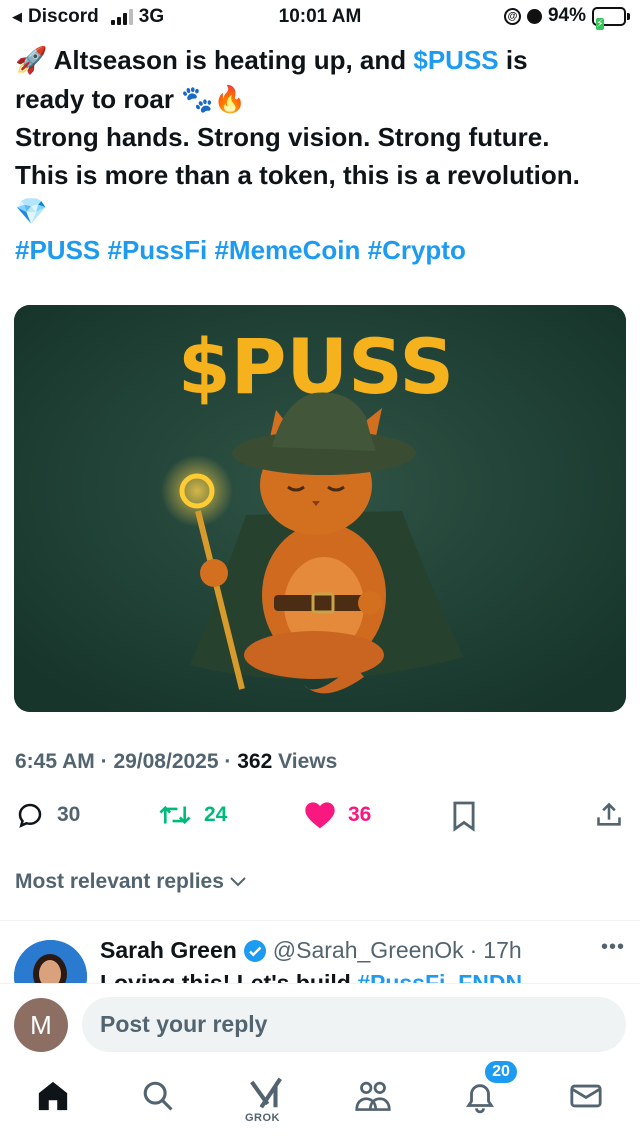 Image resolution: width=640 pixels, height=1138 pixels. What do you see at coordinates (513, 60) in the screenshot?
I see `tweet-line1-post: is` at bounding box center [513, 60].